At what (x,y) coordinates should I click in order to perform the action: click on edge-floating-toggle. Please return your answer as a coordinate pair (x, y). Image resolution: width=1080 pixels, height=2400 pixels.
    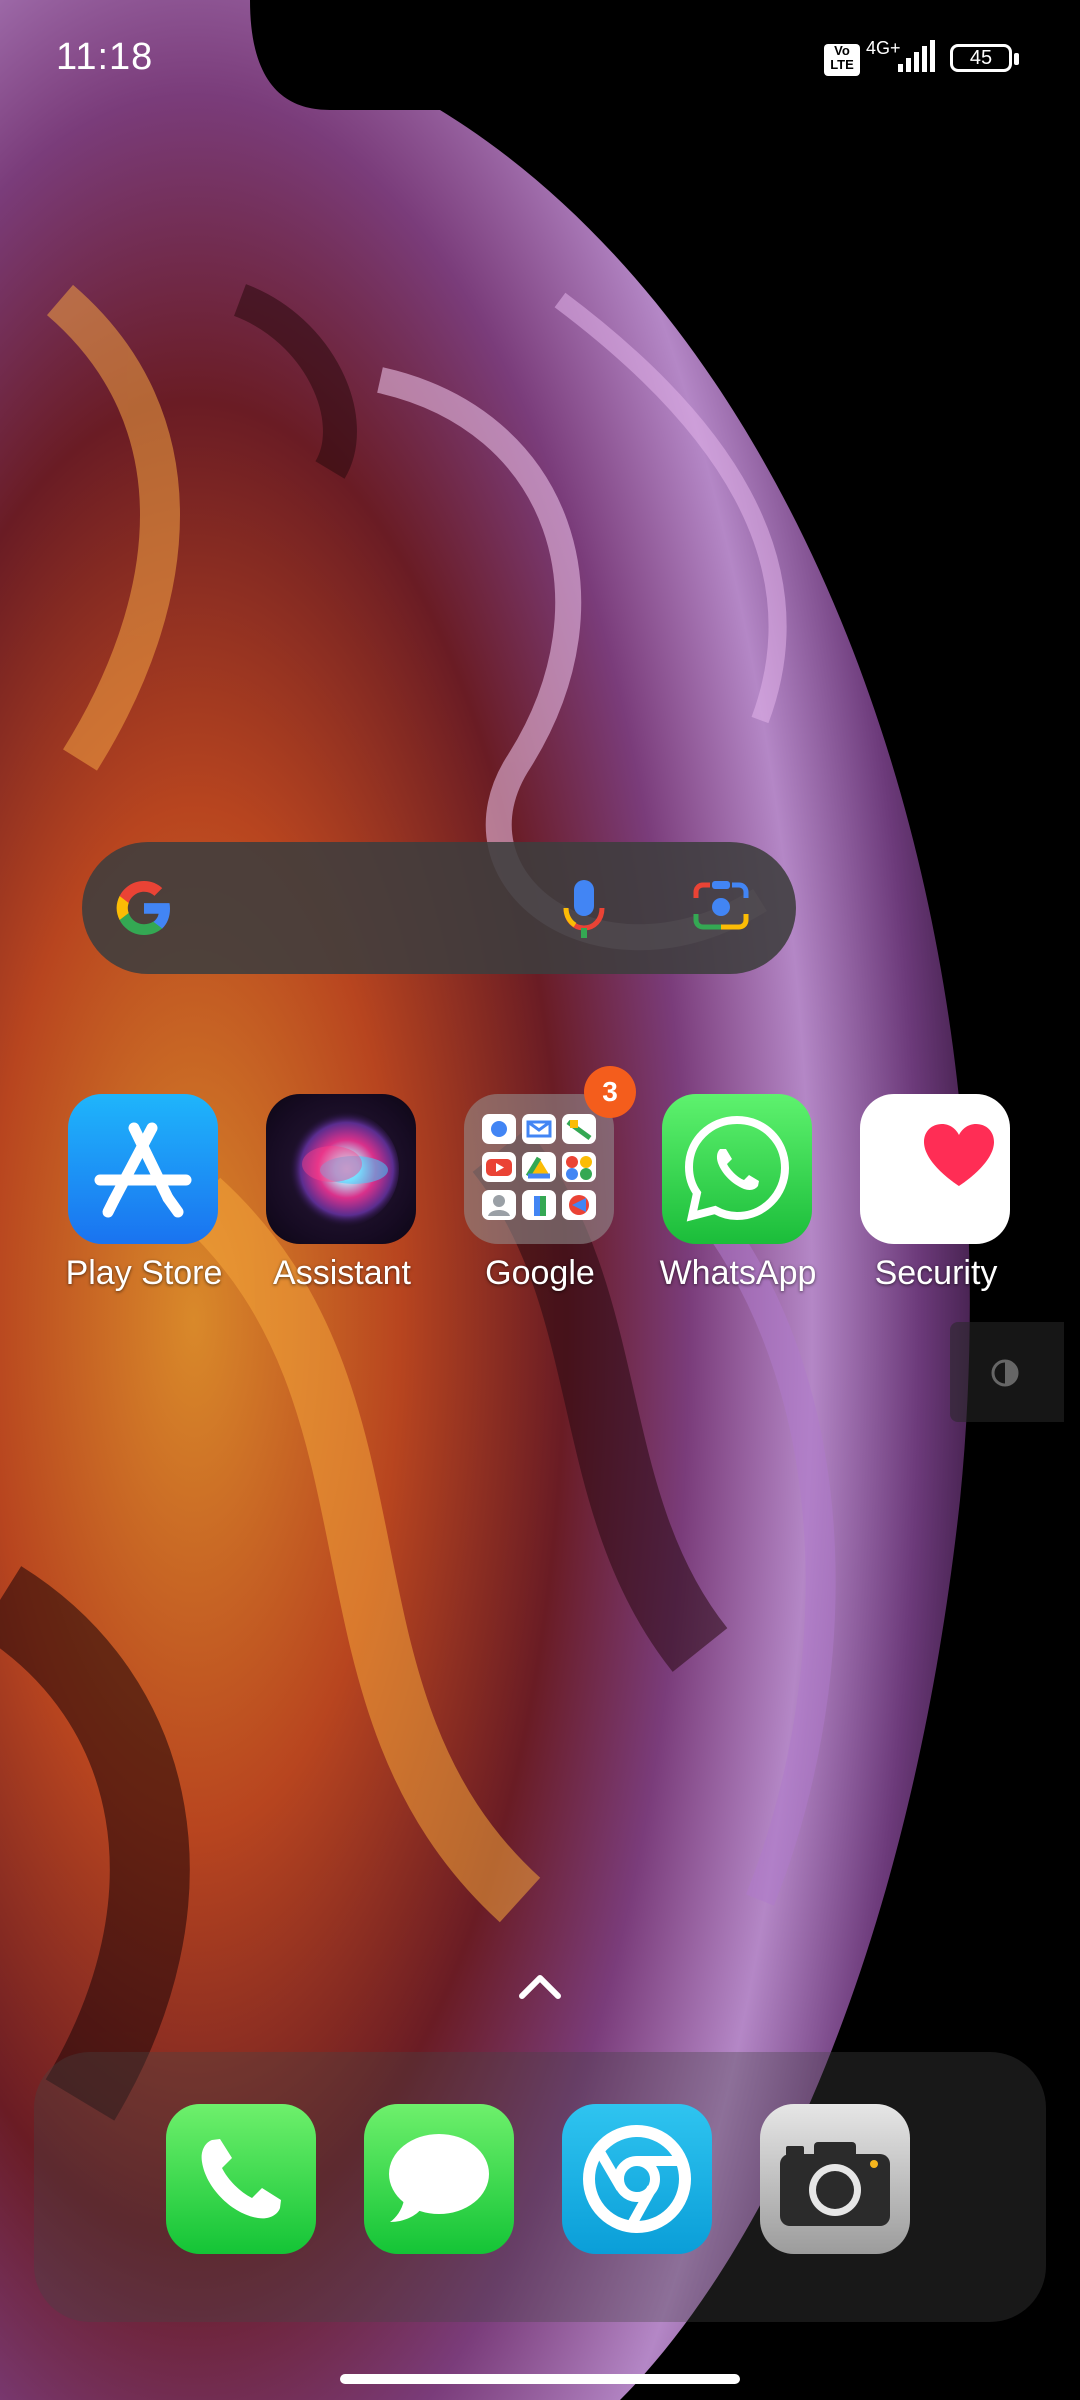
    Looking at the image, I should click on (1007, 1372).